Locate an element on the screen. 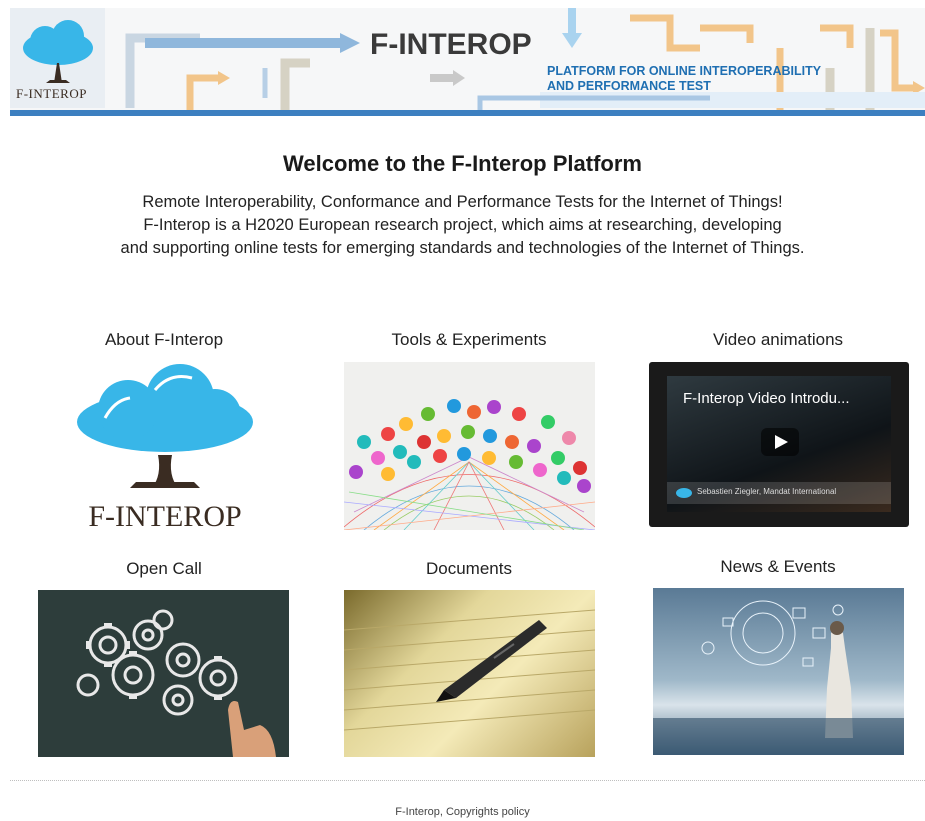 The height and width of the screenshot is (821, 925). tile-opencall-title: Open Call is located at coordinates (164, 569).